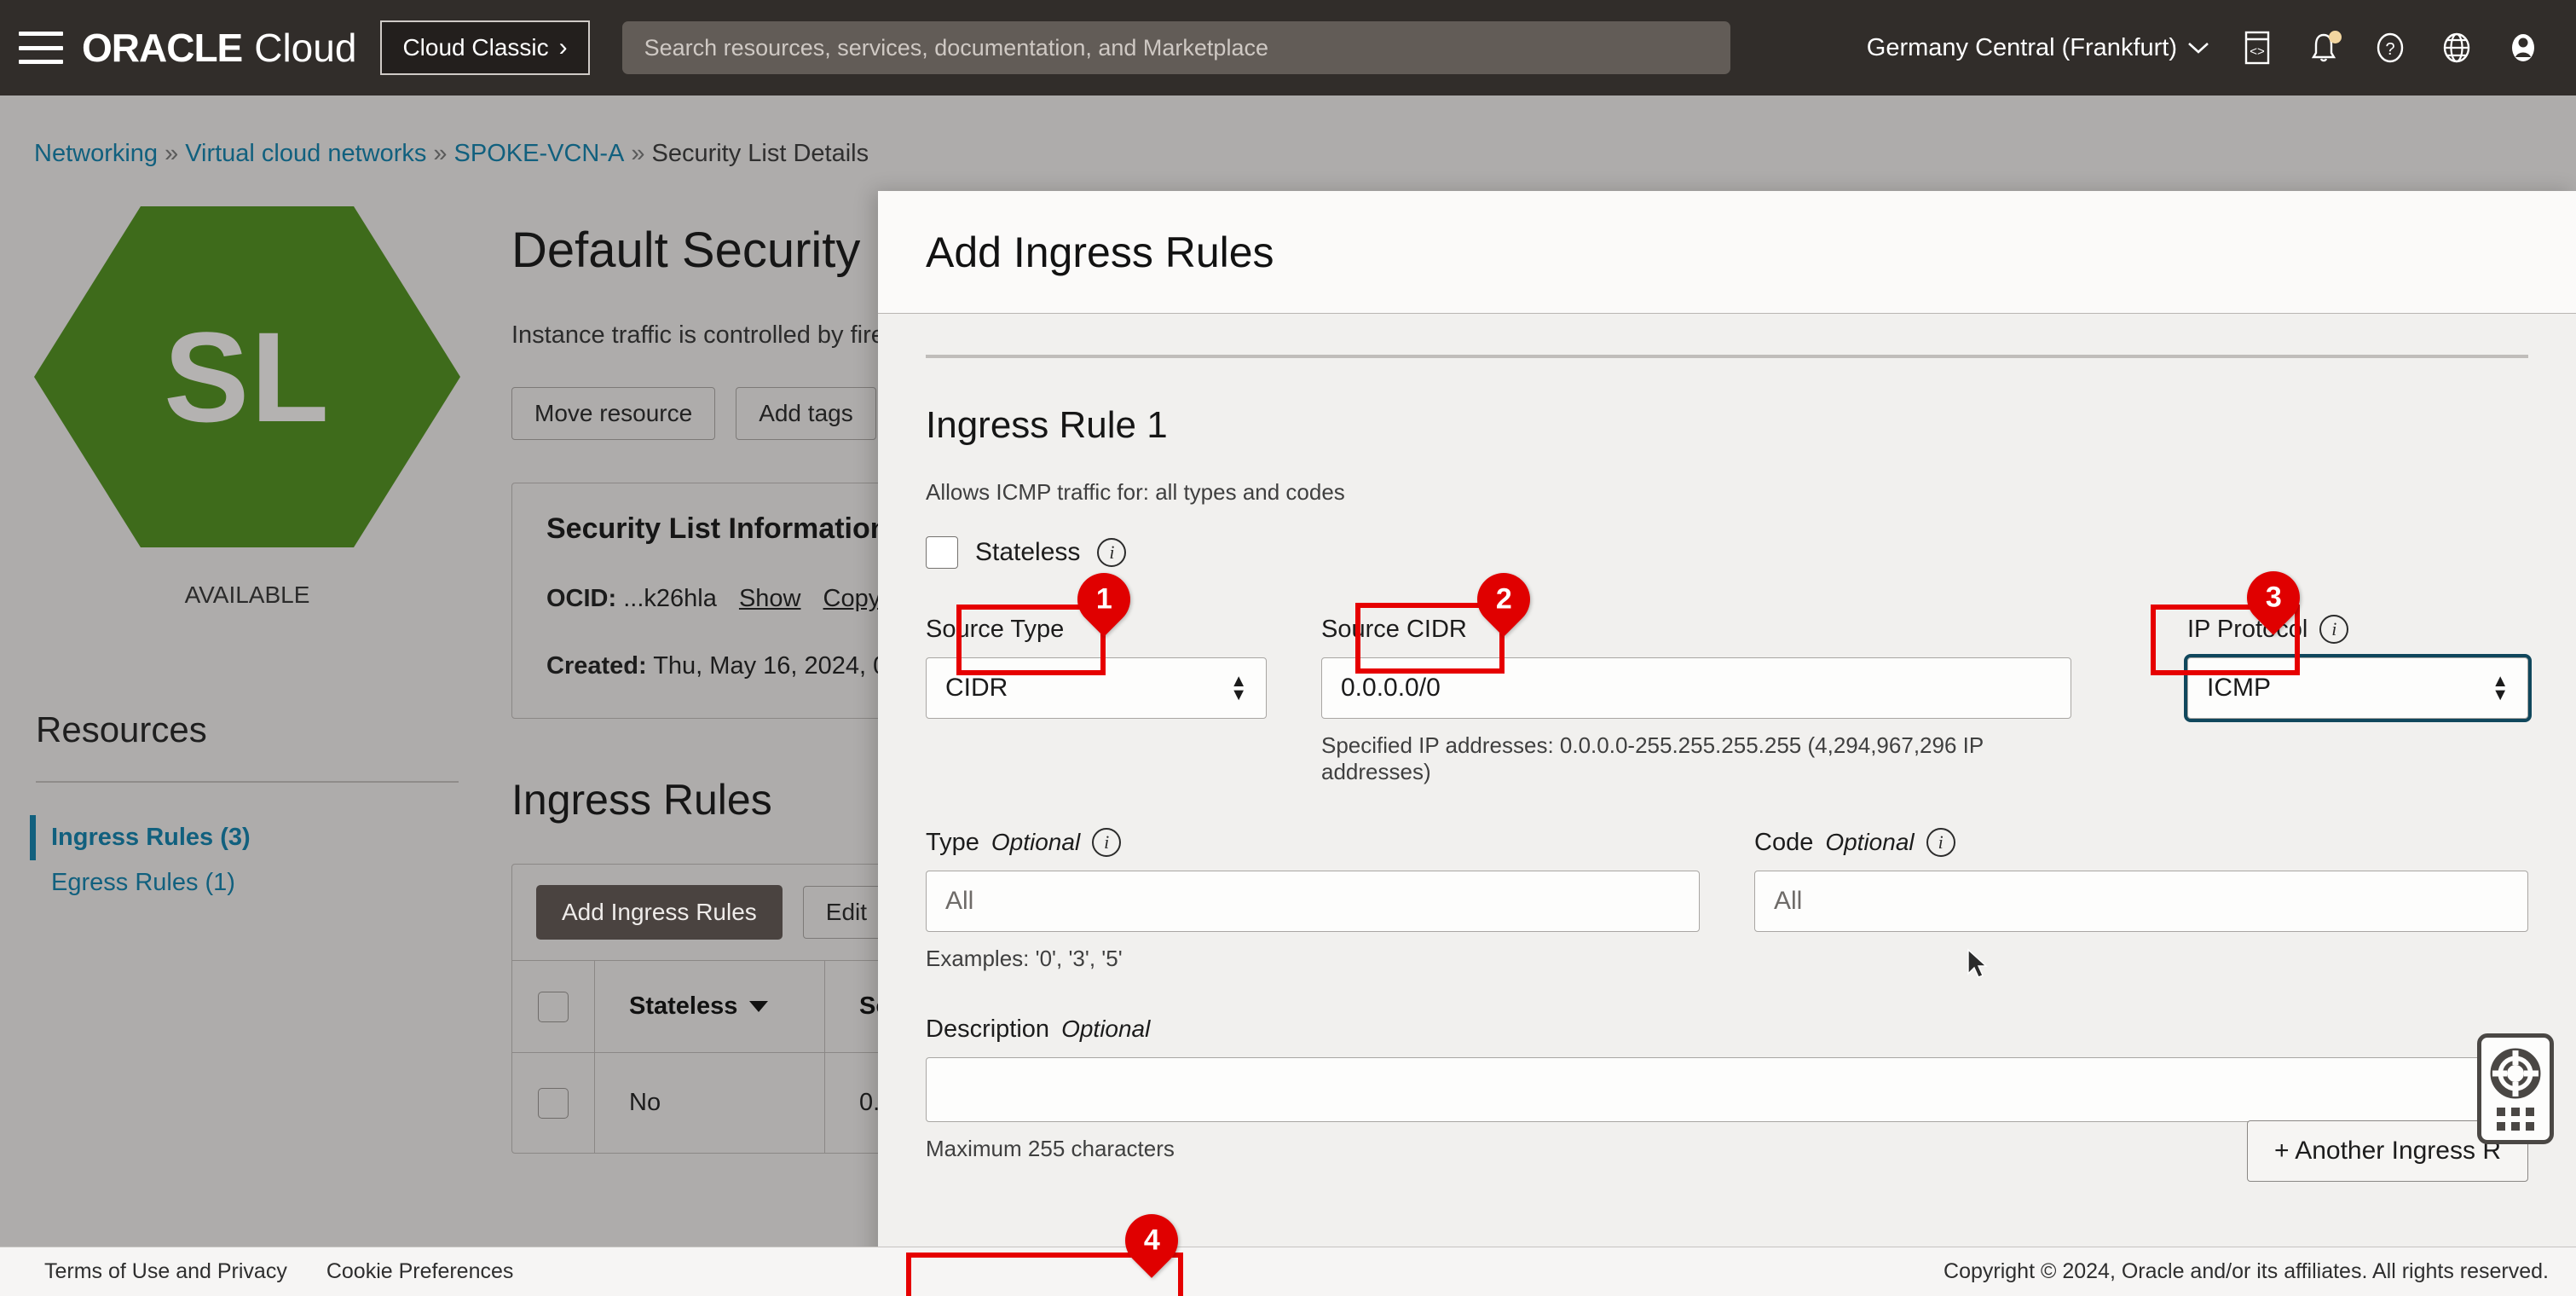 The image size is (2576, 1296). I want to click on search-input, so click(1176, 47).